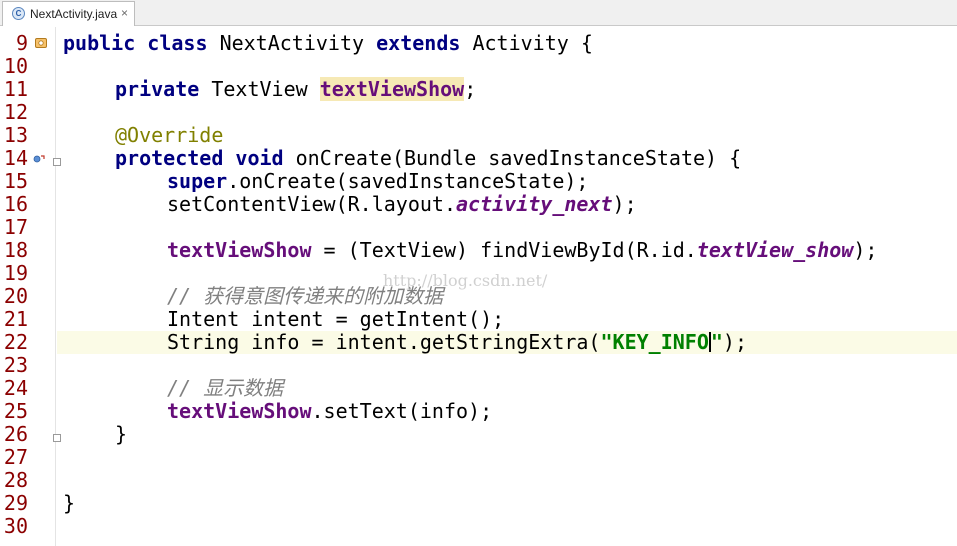 The height and width of the screenshot is (546, 957). Describe the element at coordinates (478, 13) in the screenshot. I see `editor-tab-bar: C NextActivity.java ×` at that location.